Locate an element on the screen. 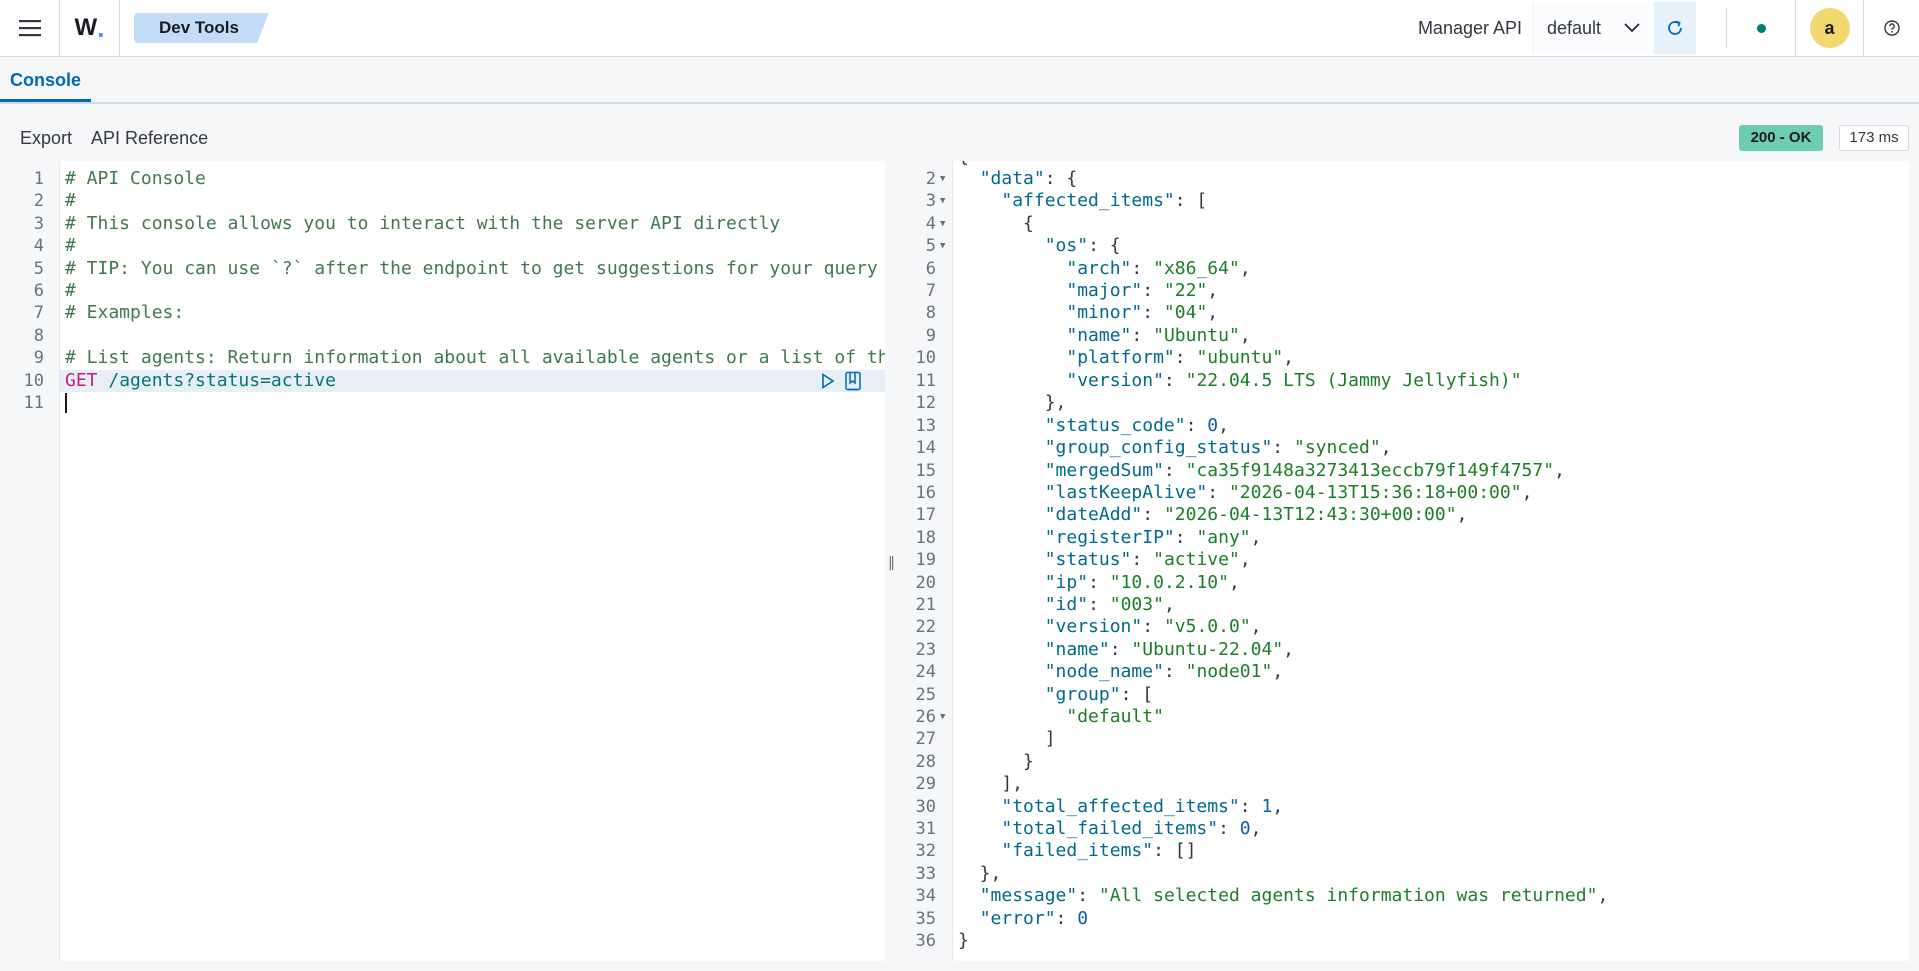 This screenshot has width=1919, height=971. line-number: 33 is located at coordinates (925, 874).